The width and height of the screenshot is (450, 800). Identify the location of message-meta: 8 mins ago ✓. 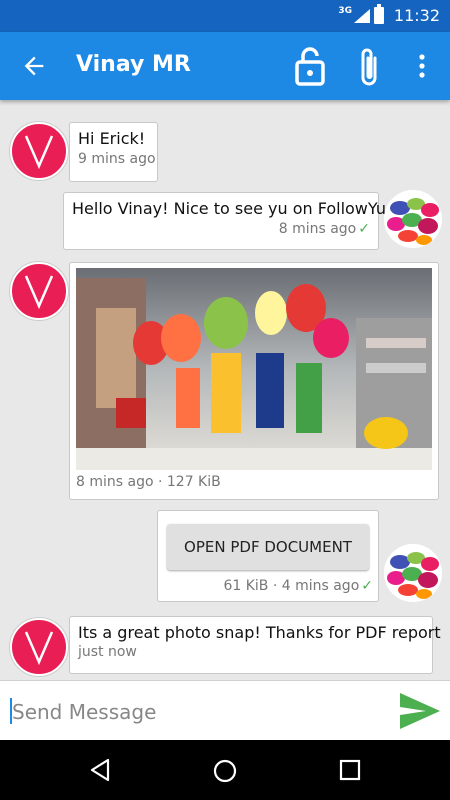
(221, 229).